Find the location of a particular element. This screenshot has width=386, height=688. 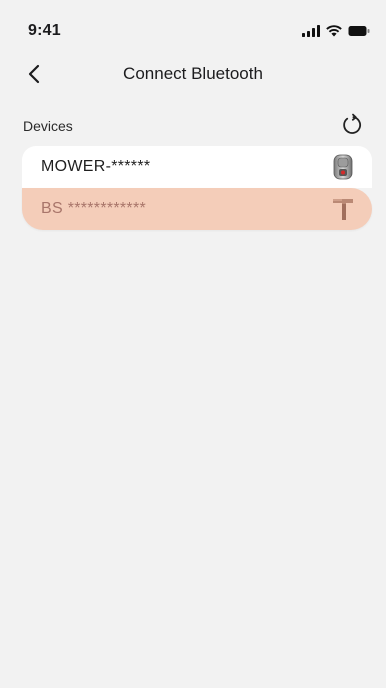

page-title: Connect Bluetooth is located at coordinates (193, 73).